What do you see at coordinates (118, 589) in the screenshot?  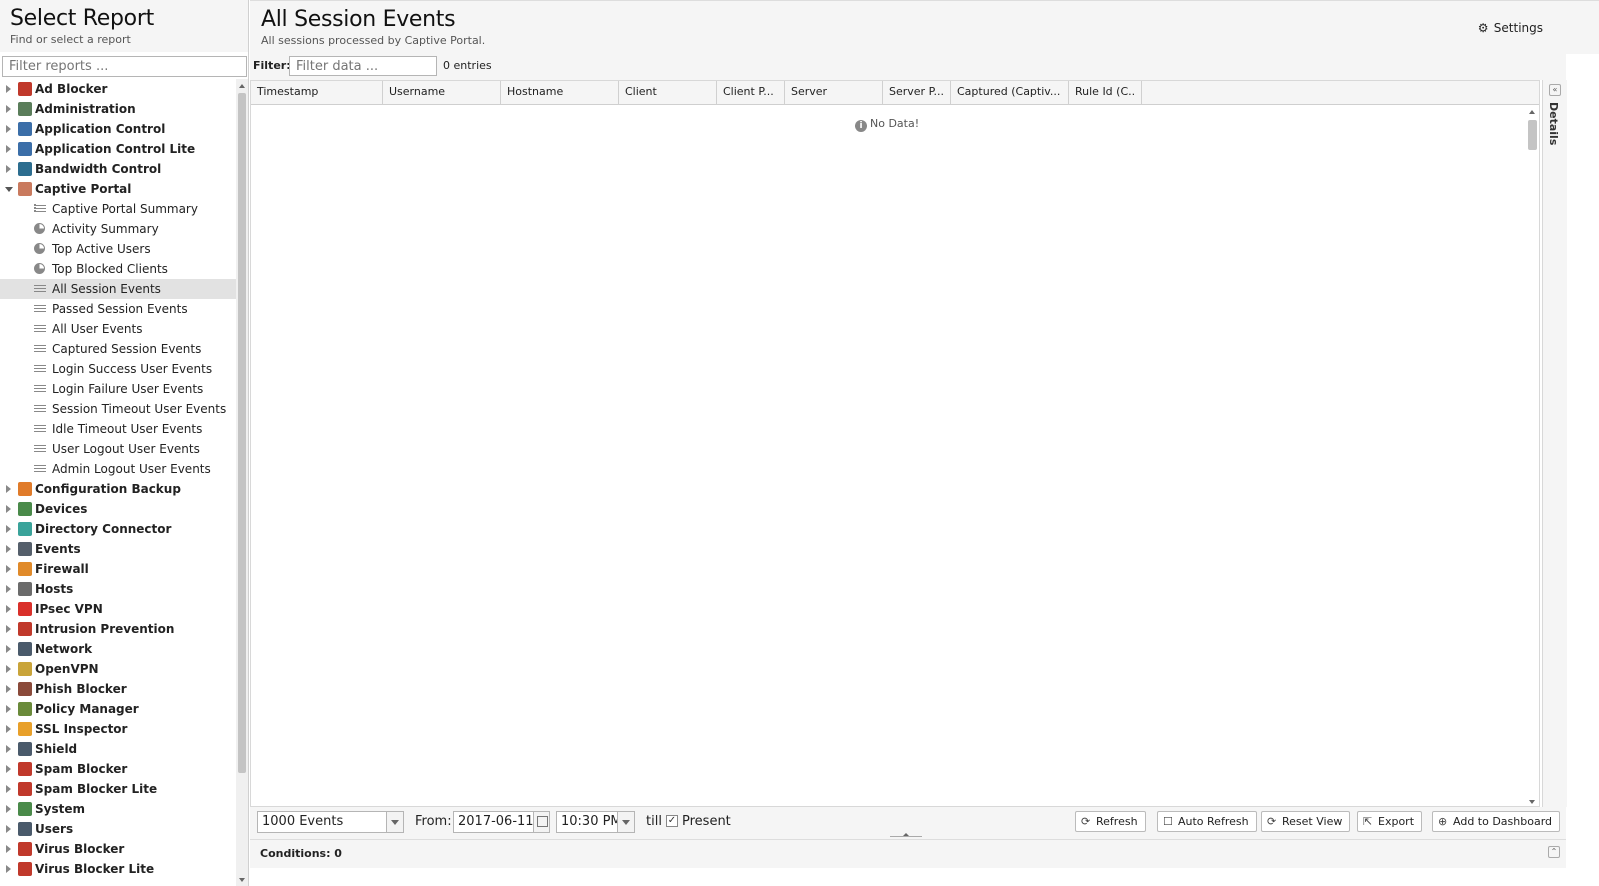 I see `tree-app-node: Hosts` at bounding box center [118, 589].